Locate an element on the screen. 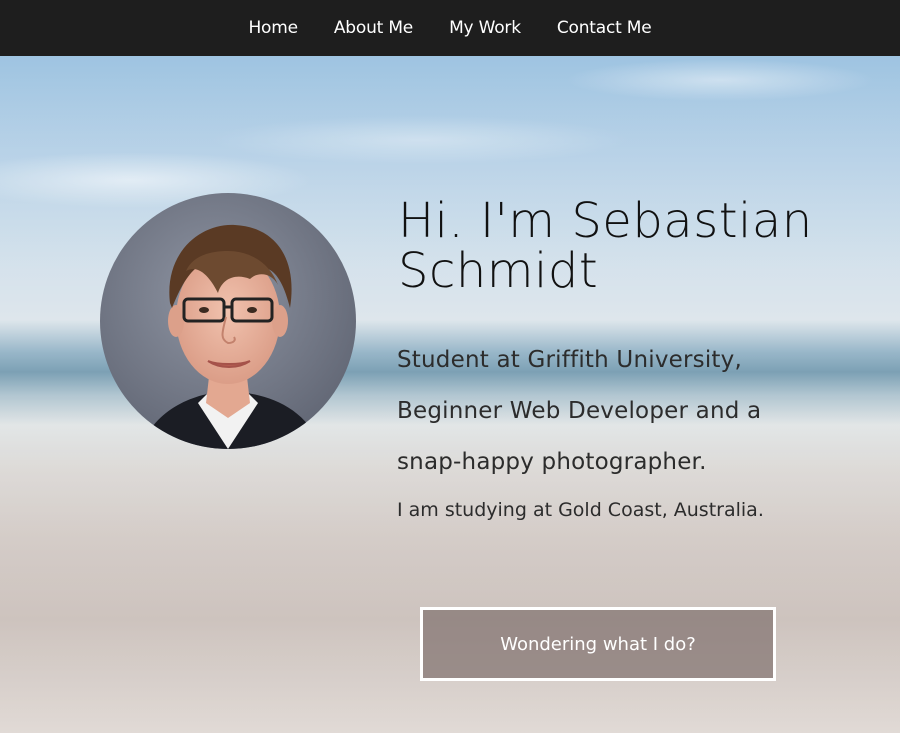  main-nav: Home About Me My Work Contact Me is located at coordinates (450, 28).